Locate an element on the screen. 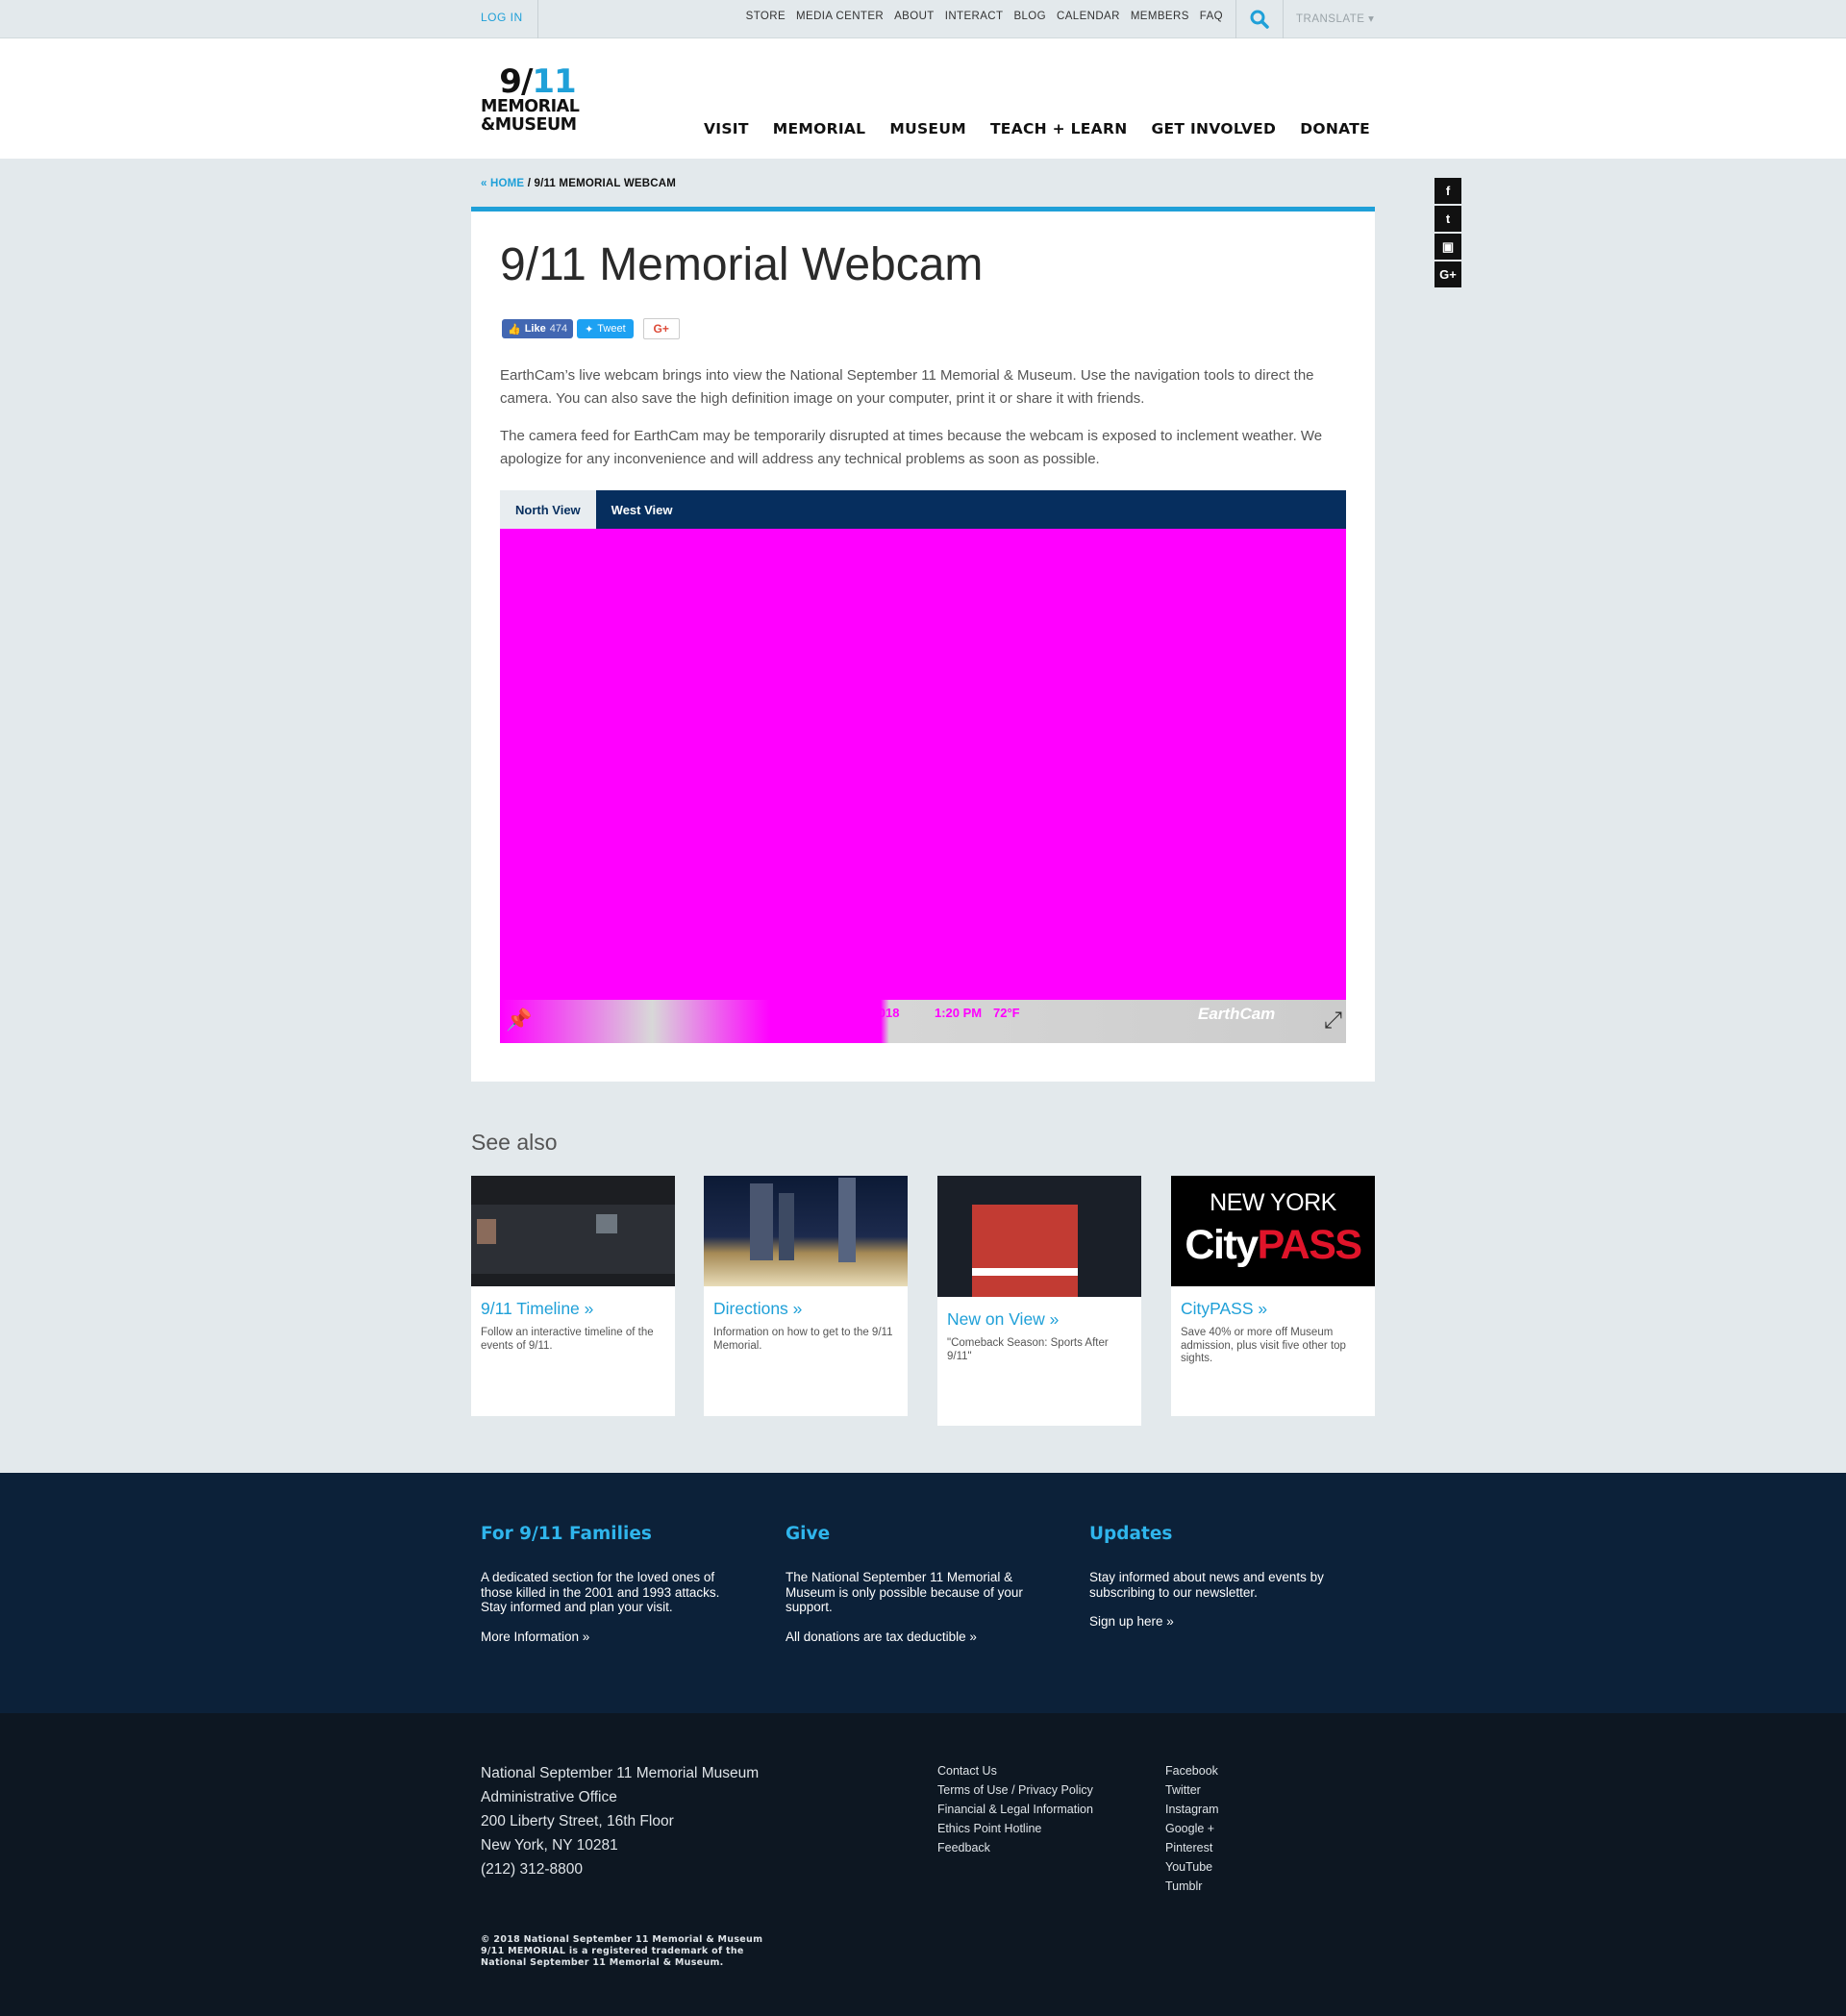  address-line: 200 Liberty Street, 16th Floor is located at coordinates (577, 1821).